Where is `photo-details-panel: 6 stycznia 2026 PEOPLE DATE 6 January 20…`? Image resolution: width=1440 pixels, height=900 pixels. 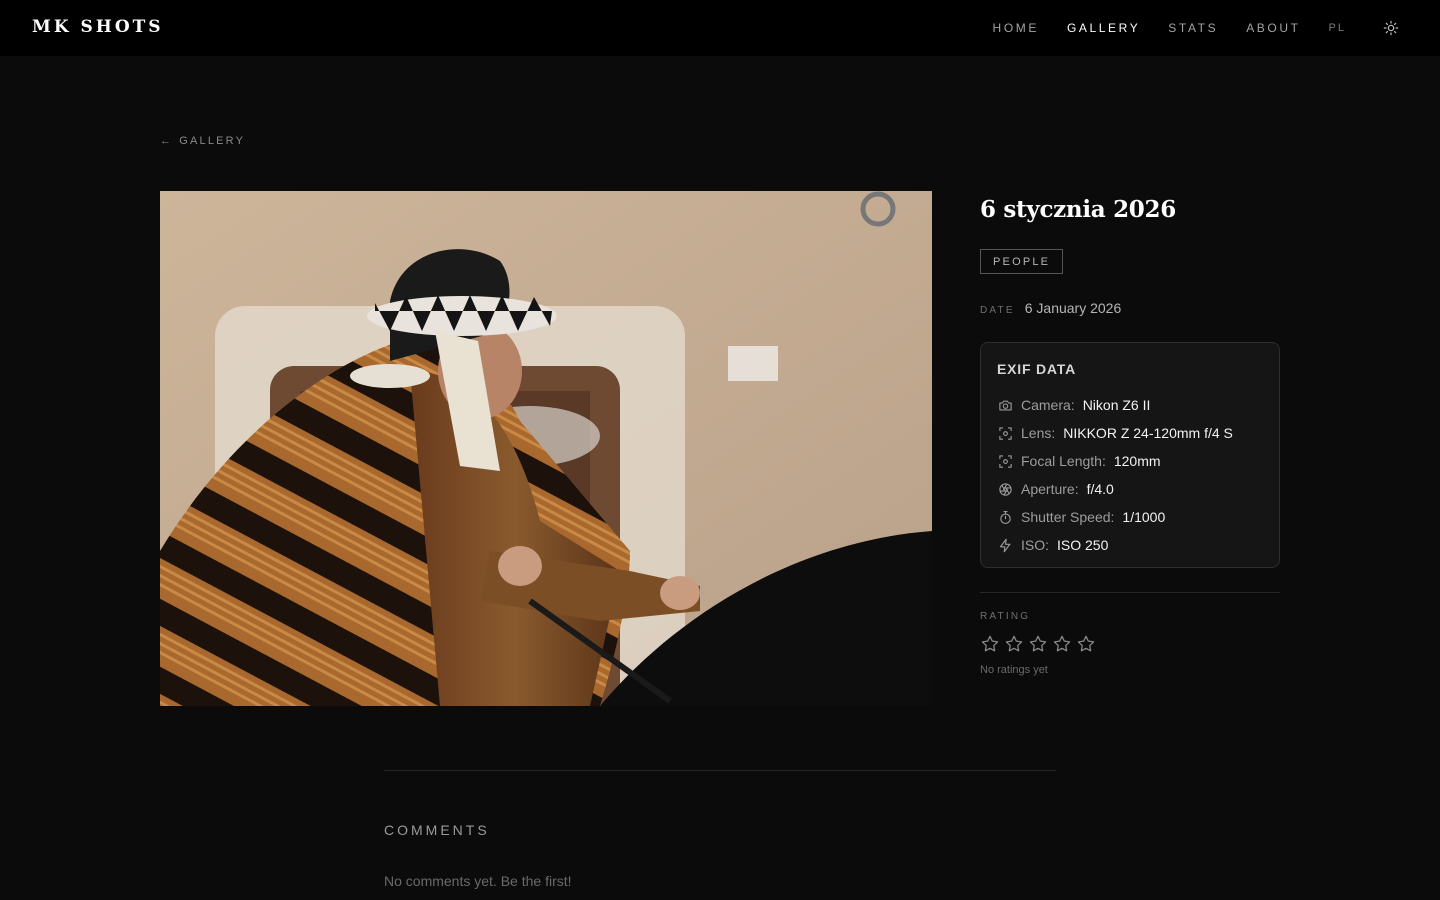 photo-details-panel: 6 stycznia 2026 PEOPLE DATE 6 January 20… is located at coordinates (1130, 433).